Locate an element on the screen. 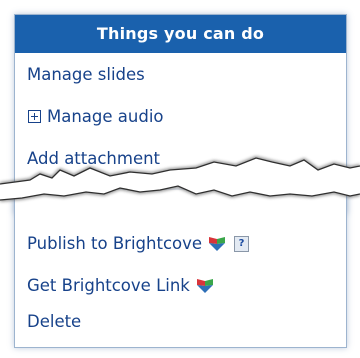 The height and width of the screenshot is (358, 360). panel-title: Things you can do is located at coordinates (180, 34).